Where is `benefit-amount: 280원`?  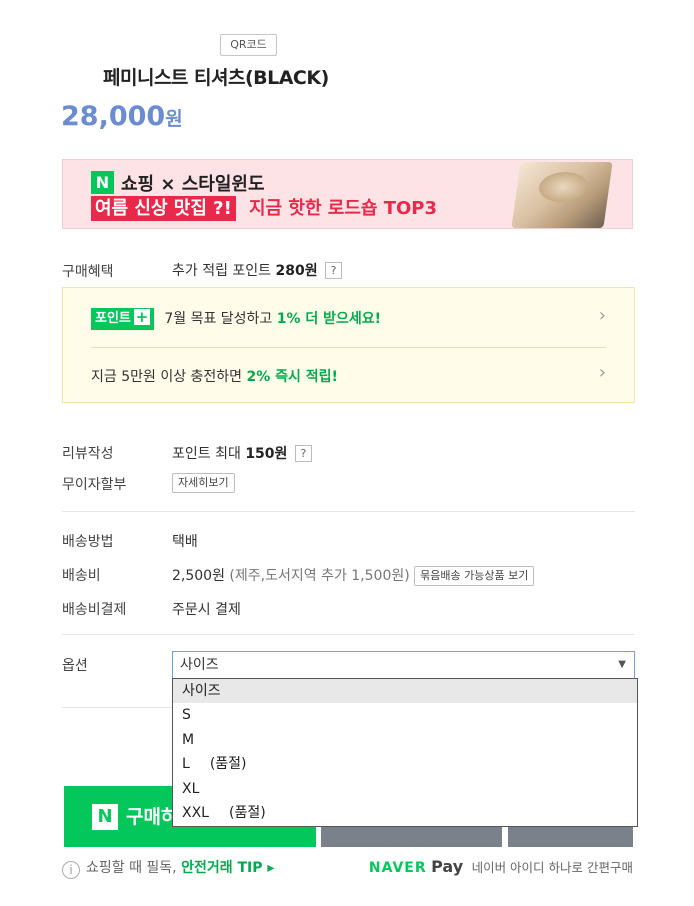
benefit-amount: 280원 is located at coordinates (296, 271).